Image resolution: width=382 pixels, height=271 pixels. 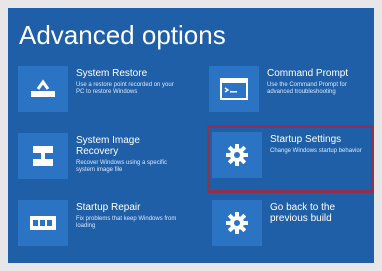 I want to click on selection-highlight, so click(x=290, y=159).